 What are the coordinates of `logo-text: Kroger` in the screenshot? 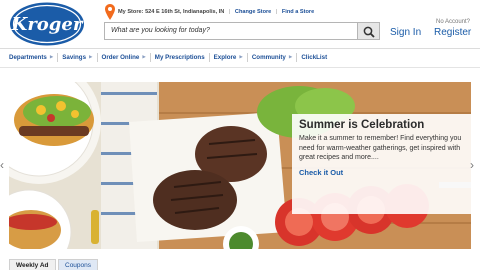 It's located at (47, 24).